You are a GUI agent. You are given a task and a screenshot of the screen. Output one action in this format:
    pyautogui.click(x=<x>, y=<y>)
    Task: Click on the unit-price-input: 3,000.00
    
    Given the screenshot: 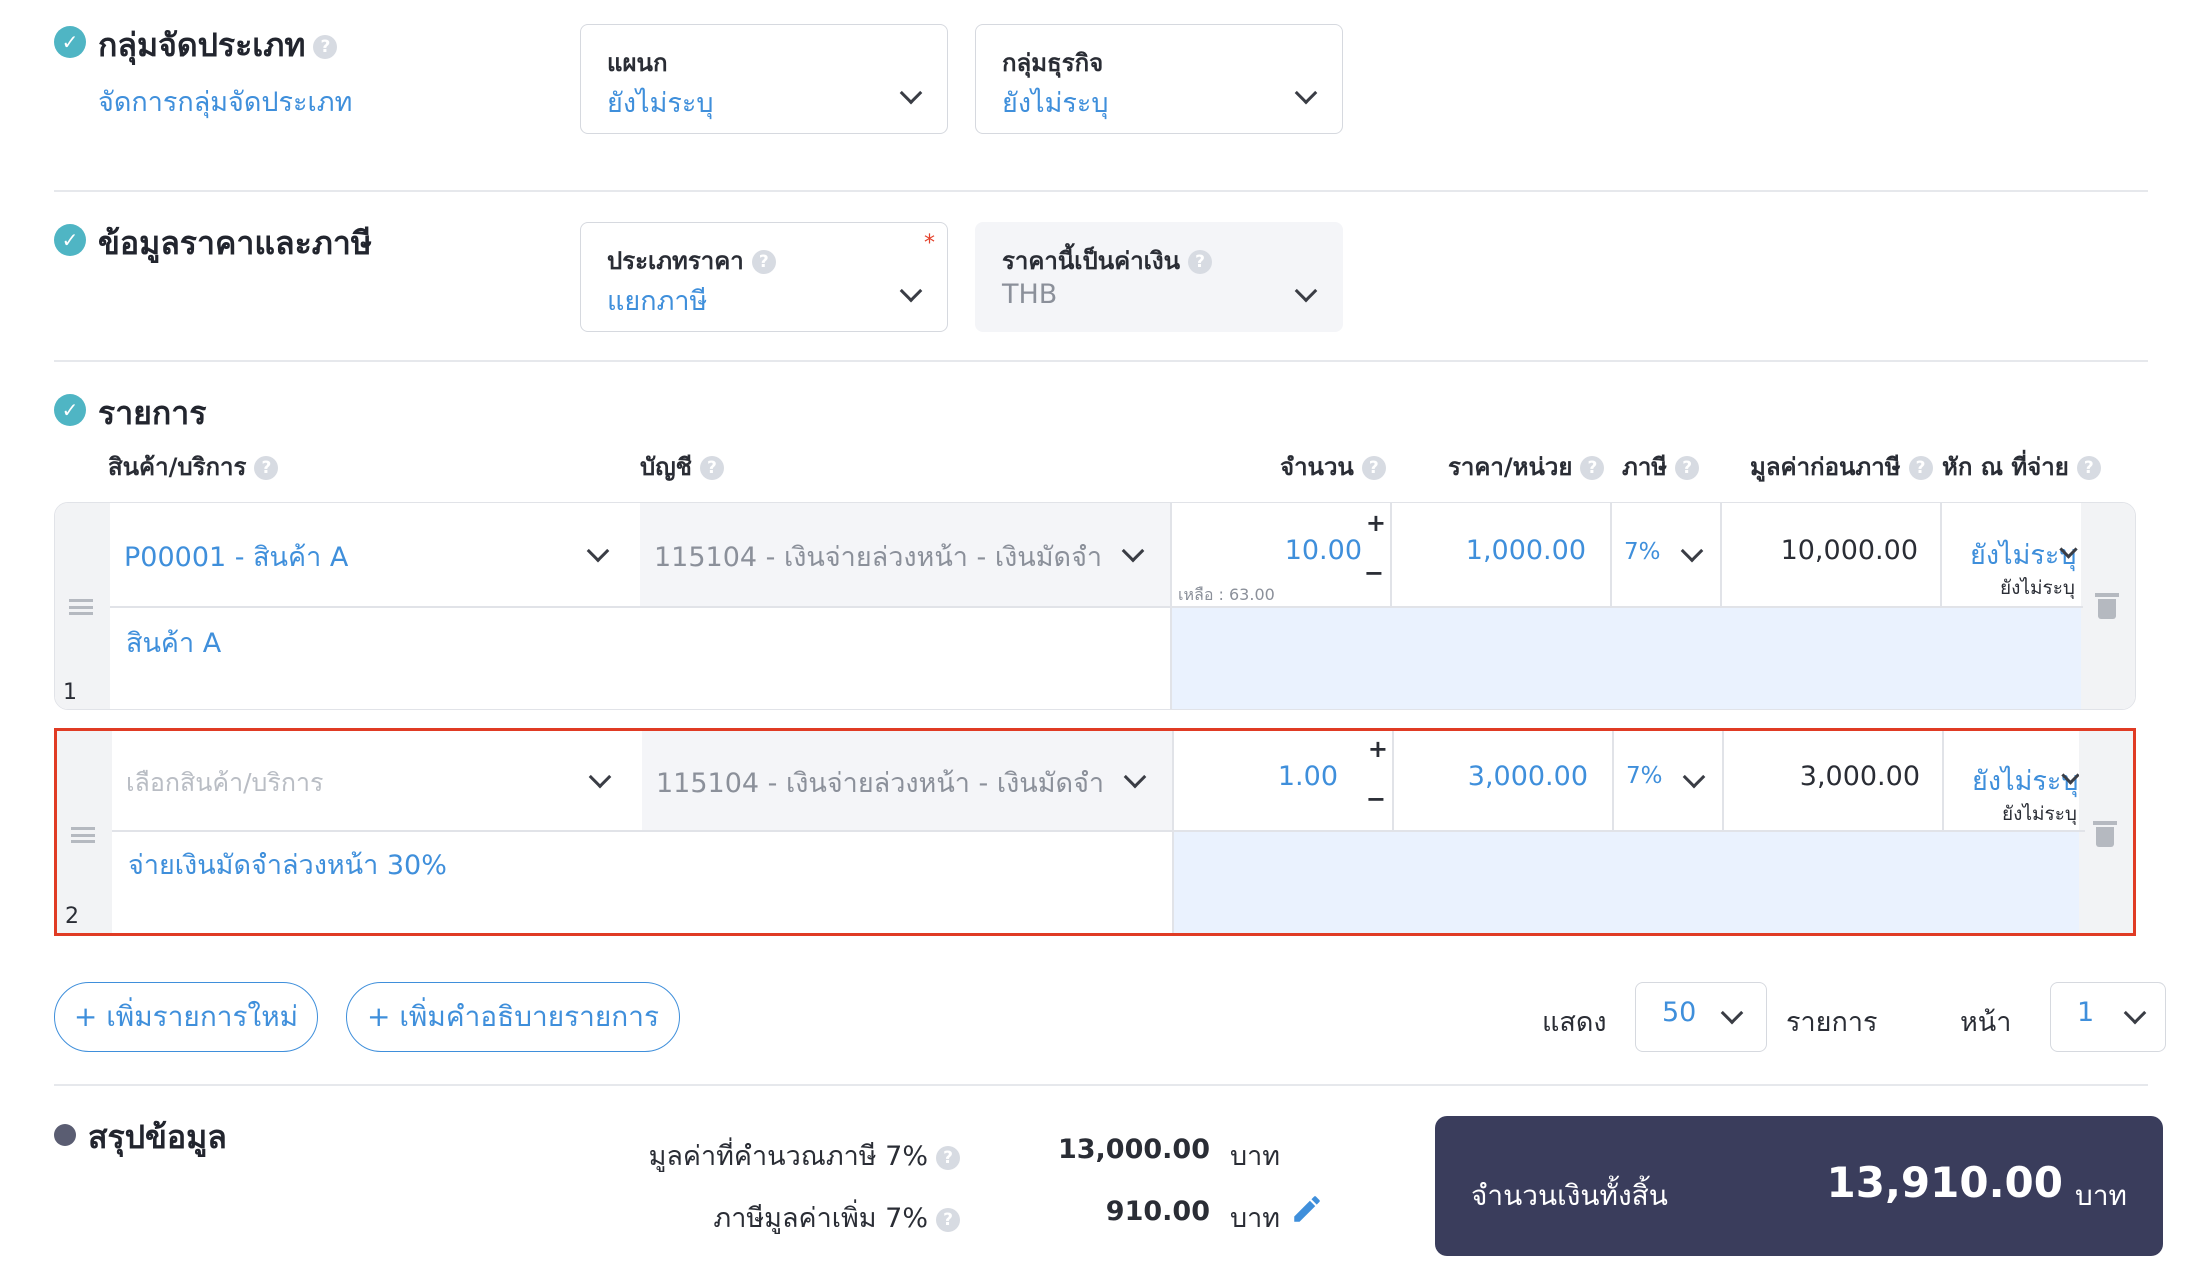 What is the action you would take?
    pyautogui.click(x=1502, y=781)
    